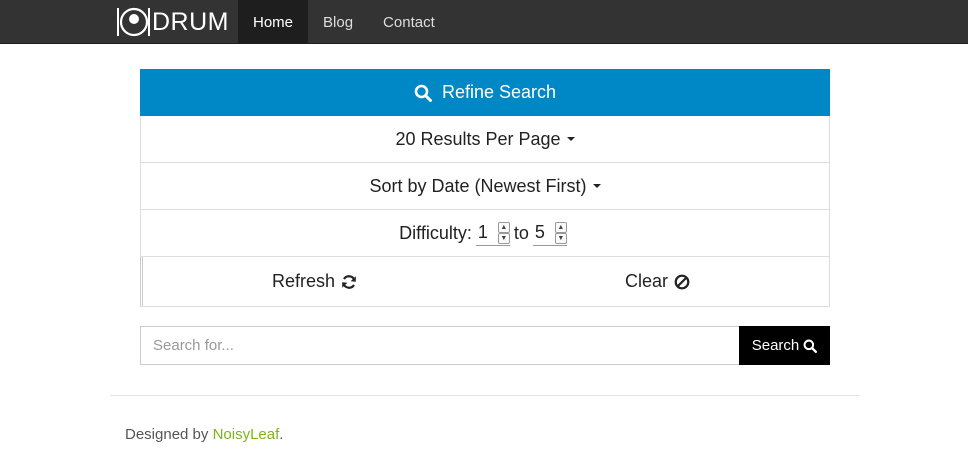 The height and width of the screenshot is (460, 968). What do you see at coordinates (478, 185) in the screenshot?
I see `sort-label: Sort by Date (Newest First)` at bounding box center [478, 185].